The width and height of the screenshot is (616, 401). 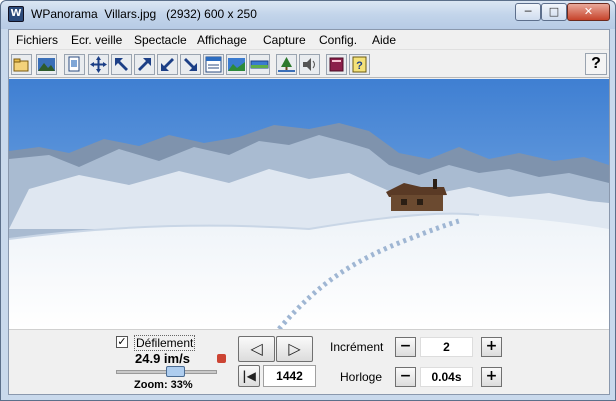 I want to click on triangle-left-icon: ◁, so click(x=256, y=348).